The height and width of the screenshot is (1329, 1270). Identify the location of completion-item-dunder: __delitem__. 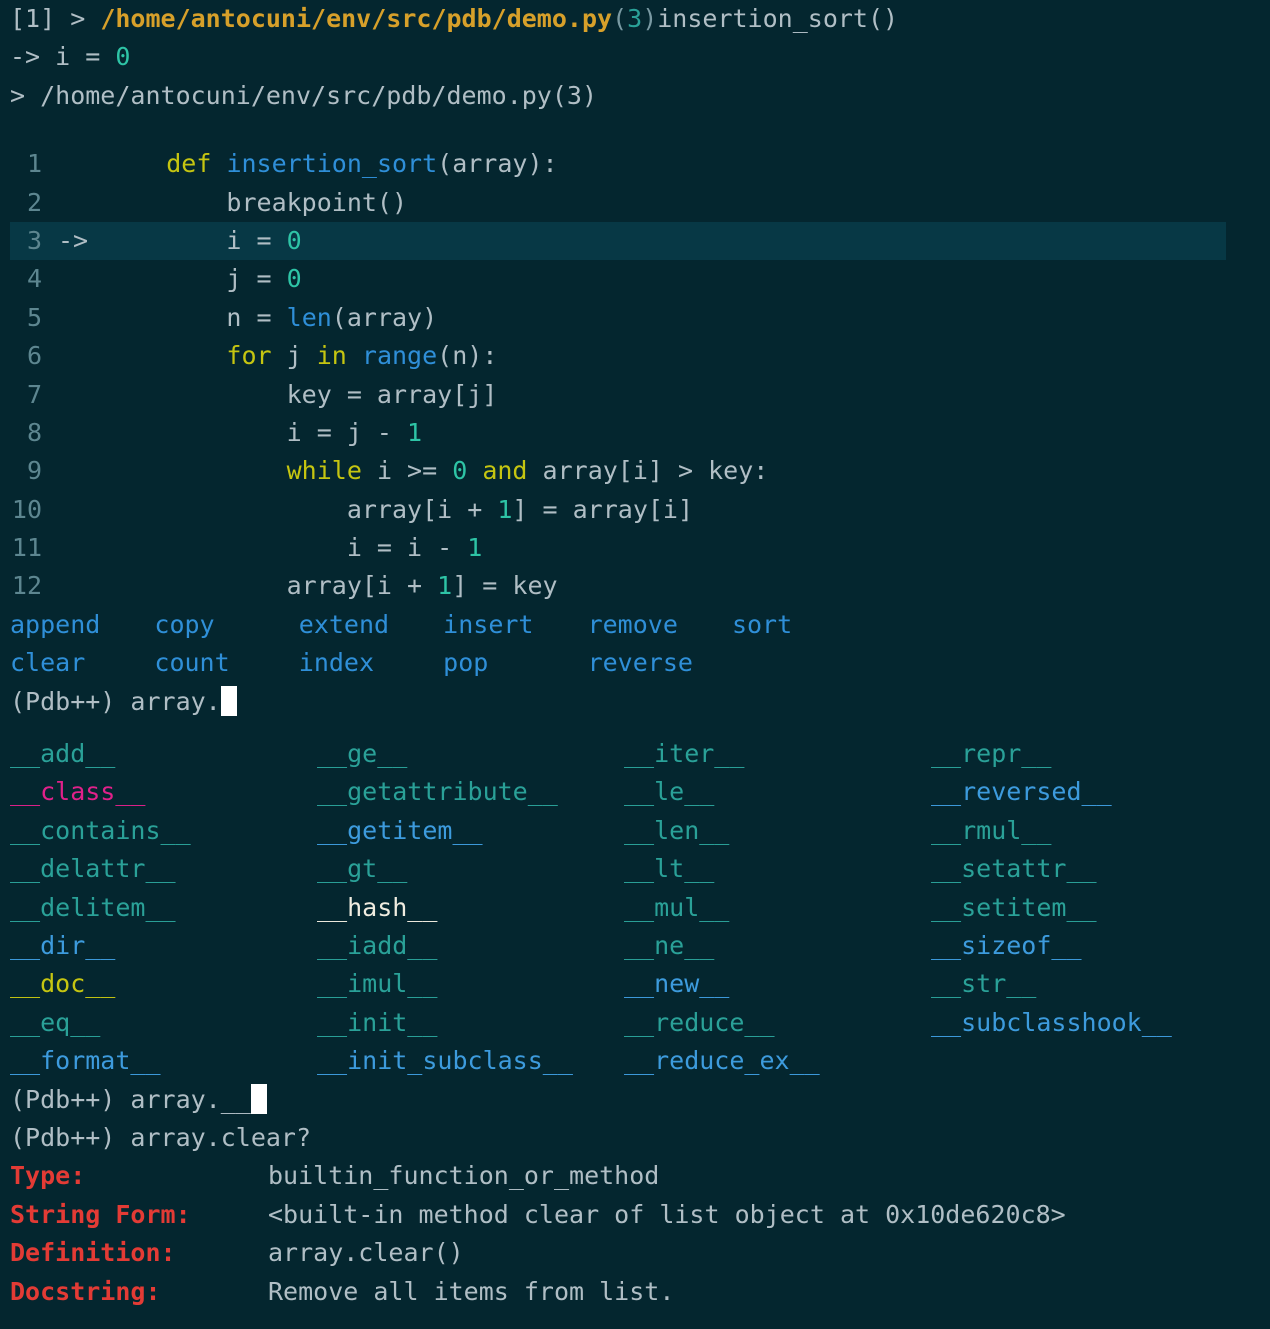
(163, 908).